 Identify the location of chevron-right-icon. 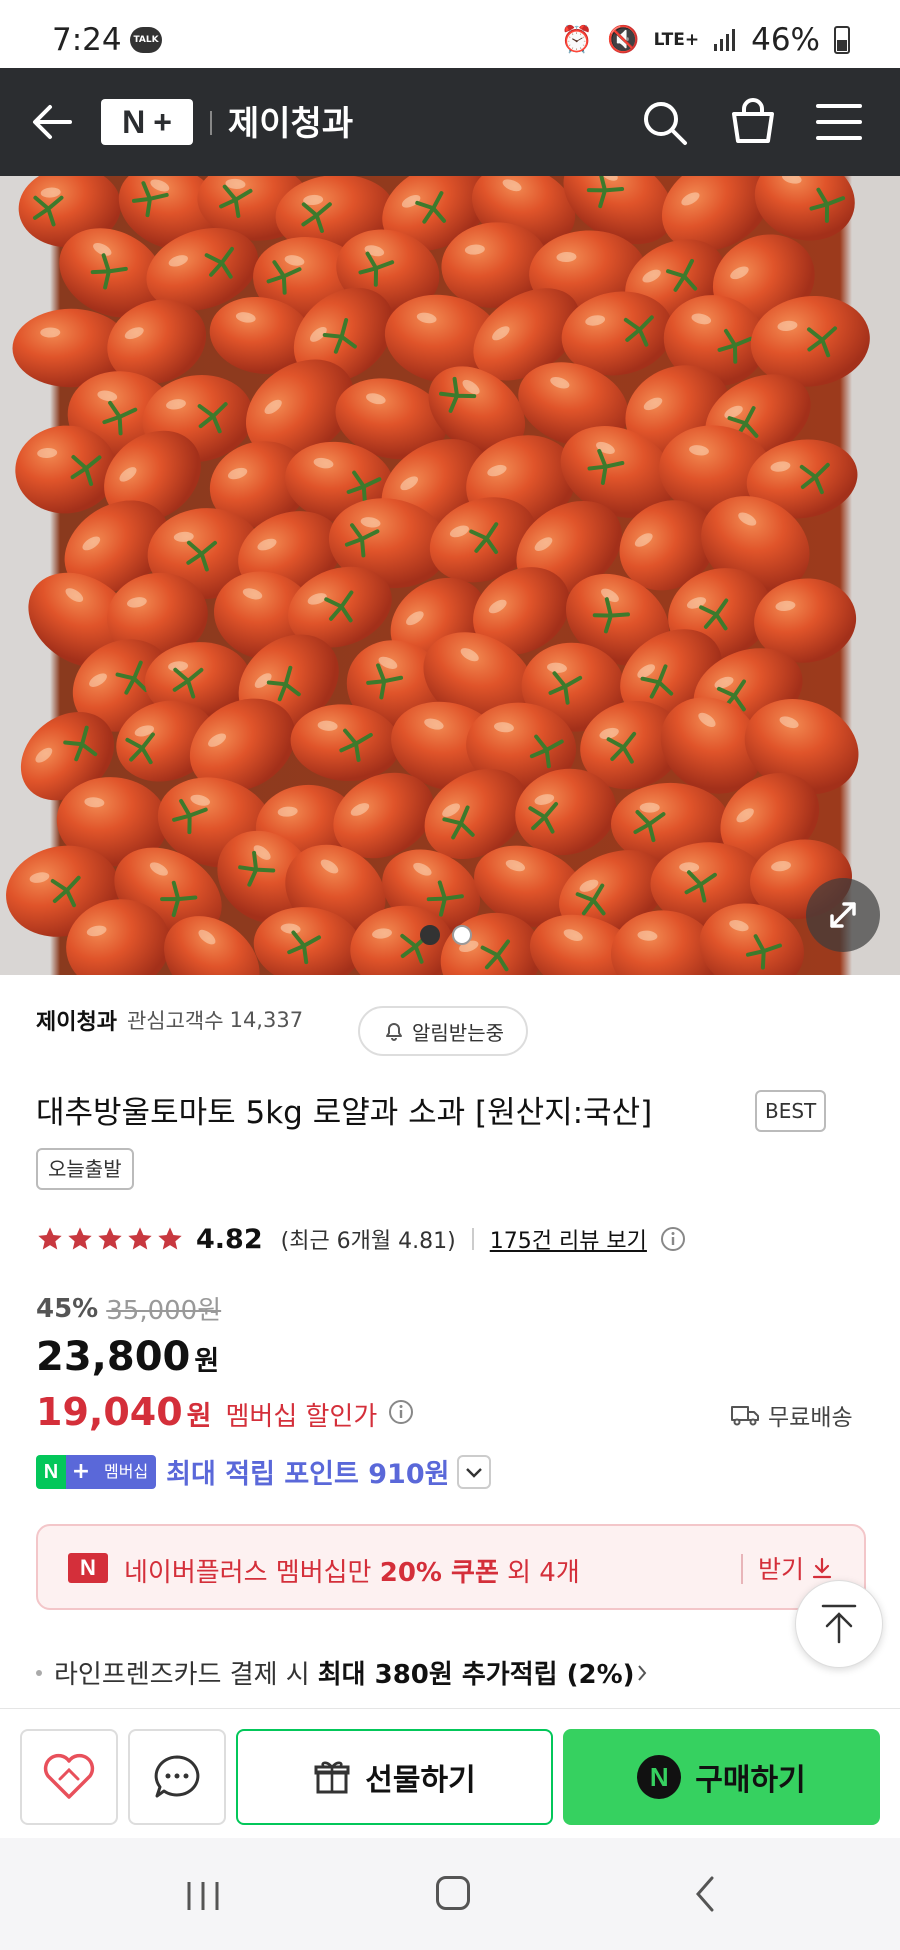
(641, 1672).